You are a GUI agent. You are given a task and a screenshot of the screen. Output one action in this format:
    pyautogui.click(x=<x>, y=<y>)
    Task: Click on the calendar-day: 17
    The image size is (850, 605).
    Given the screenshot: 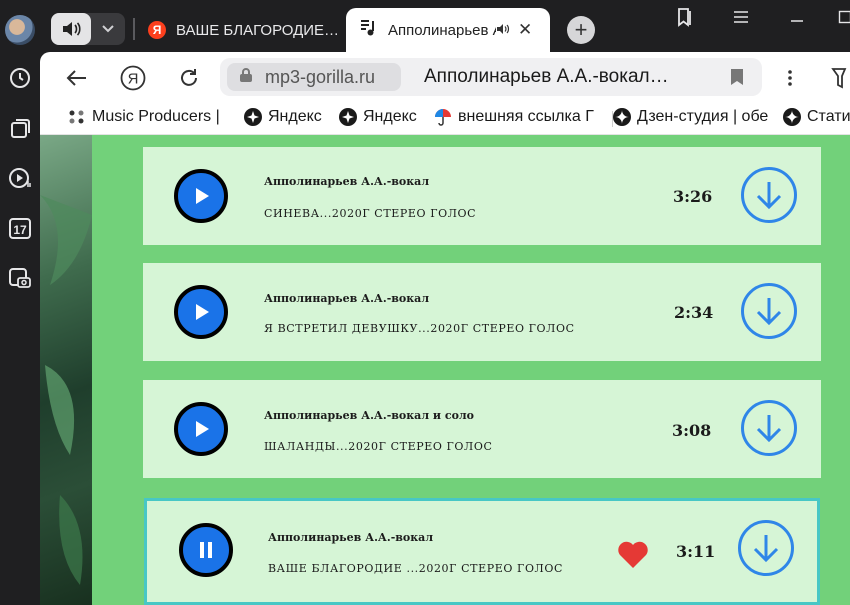 What is the action you would take?
    pyautogui.click(x=20, y=230)
    